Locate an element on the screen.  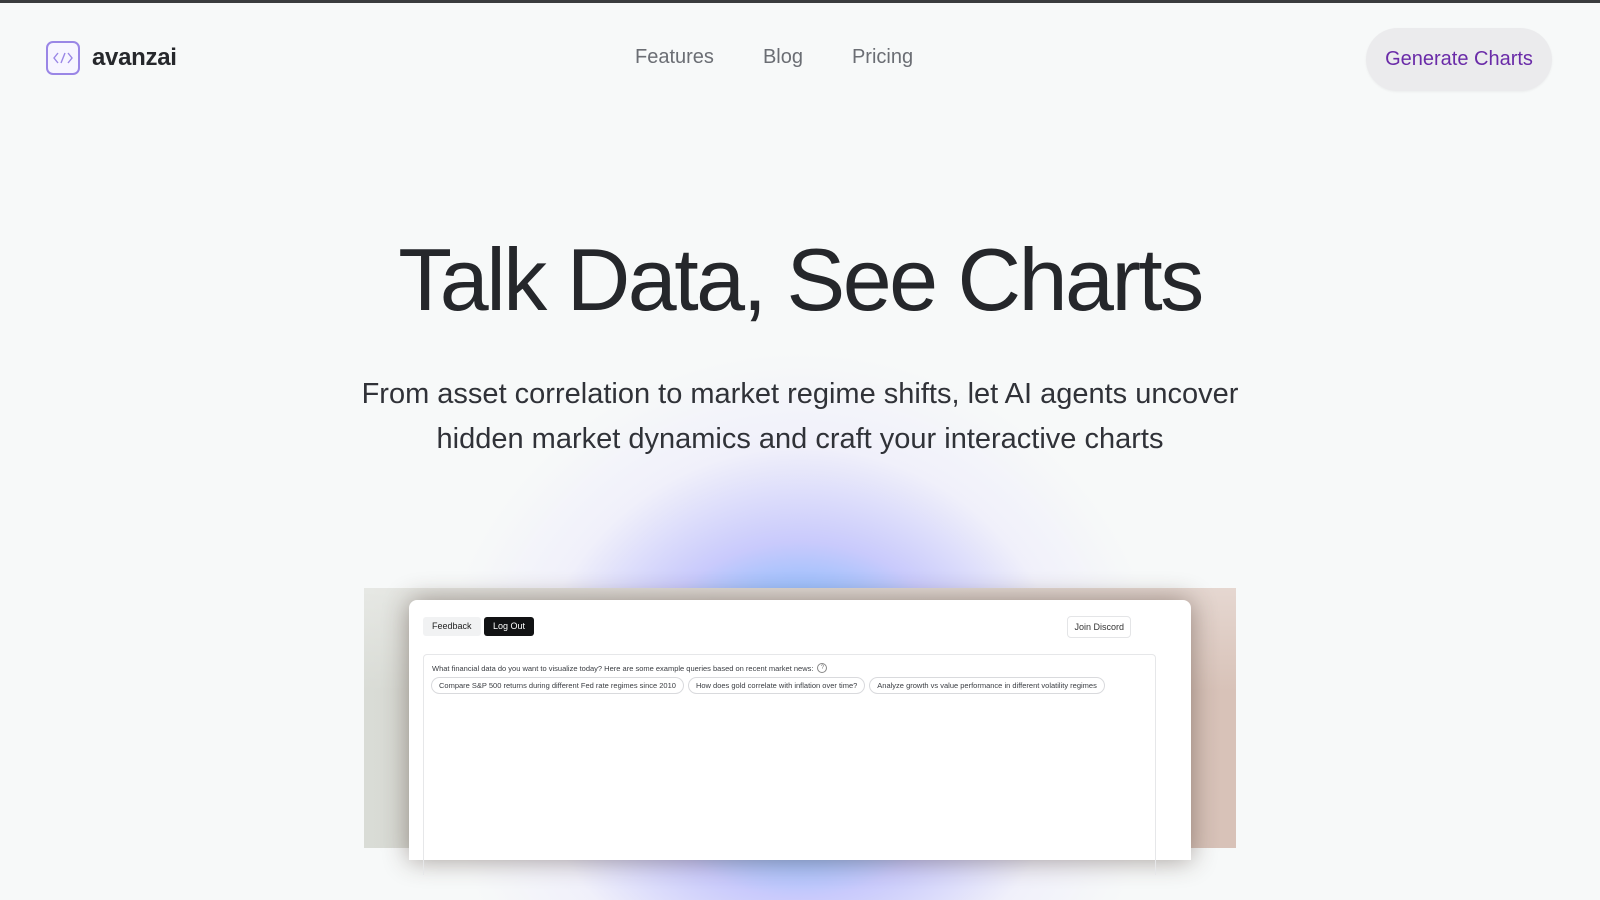
logo-text: avanzai is located at coordinates (134, 57).